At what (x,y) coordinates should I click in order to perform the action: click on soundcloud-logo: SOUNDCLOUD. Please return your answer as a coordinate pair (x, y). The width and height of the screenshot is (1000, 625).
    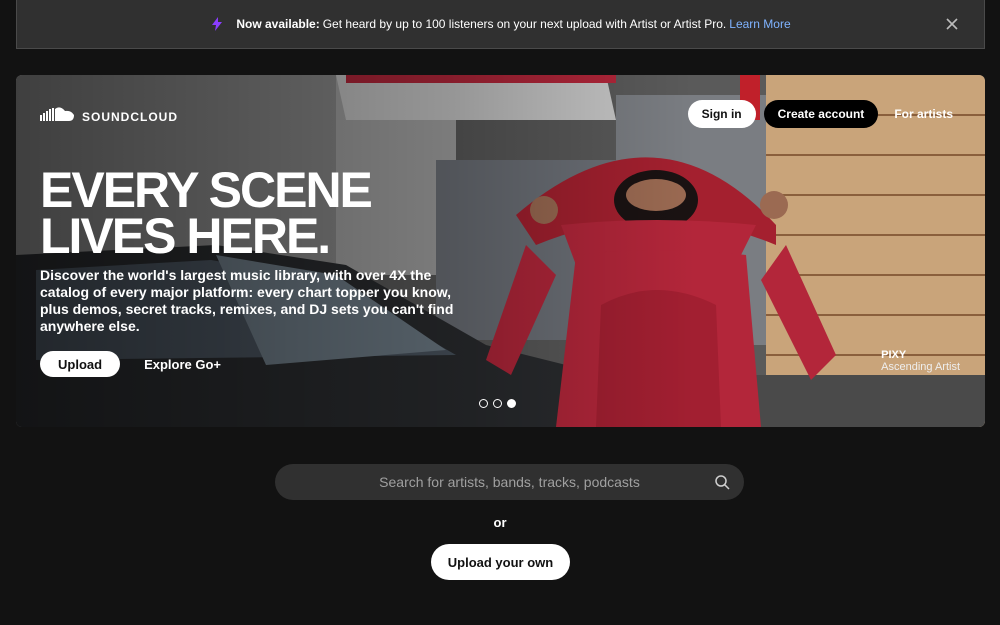
    Looking at the image, I should click on (109, 116).